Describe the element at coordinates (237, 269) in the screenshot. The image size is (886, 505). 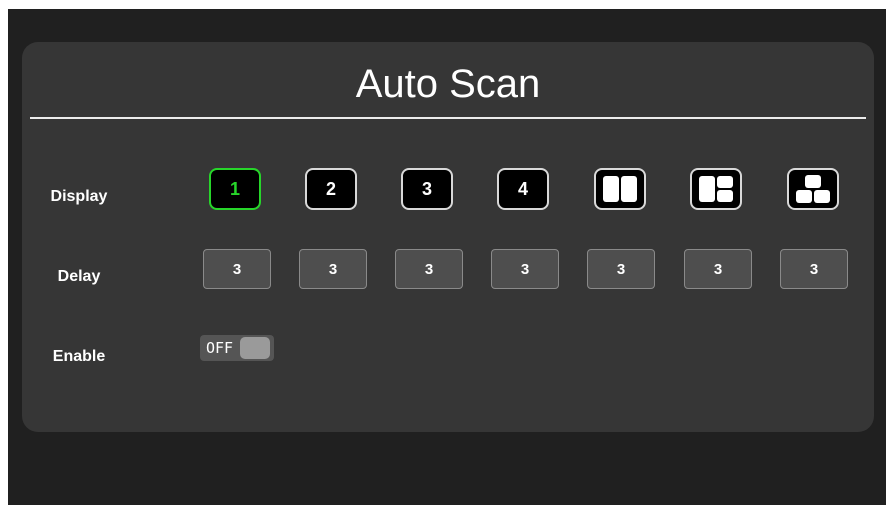
I see `delay-value-1: 3` at that location.